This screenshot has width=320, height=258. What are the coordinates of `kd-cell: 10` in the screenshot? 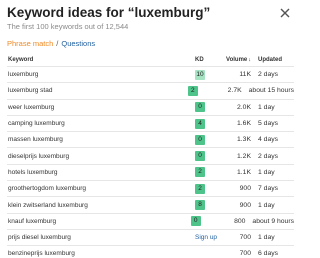 It's located at (207, 74).